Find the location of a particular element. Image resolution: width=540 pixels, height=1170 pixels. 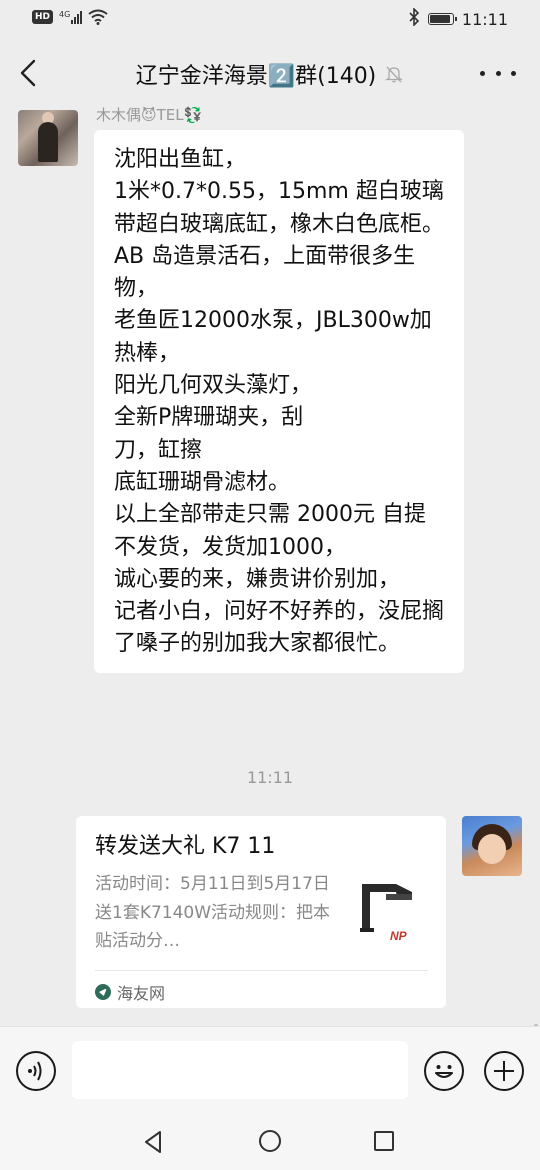

status-left: HD 4G is located at coordinates (70, 17).